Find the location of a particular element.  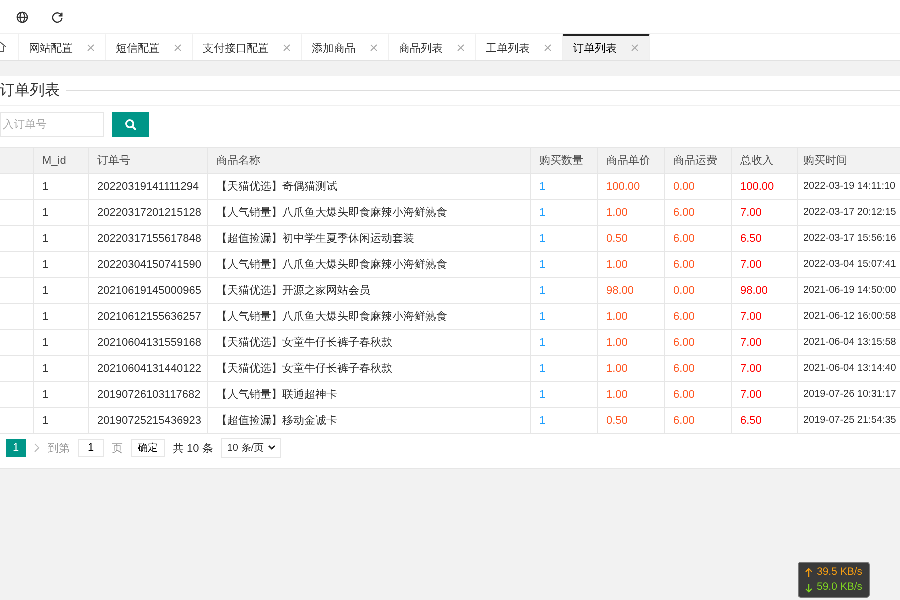

caret-icon is located at coordinates (272, 448).